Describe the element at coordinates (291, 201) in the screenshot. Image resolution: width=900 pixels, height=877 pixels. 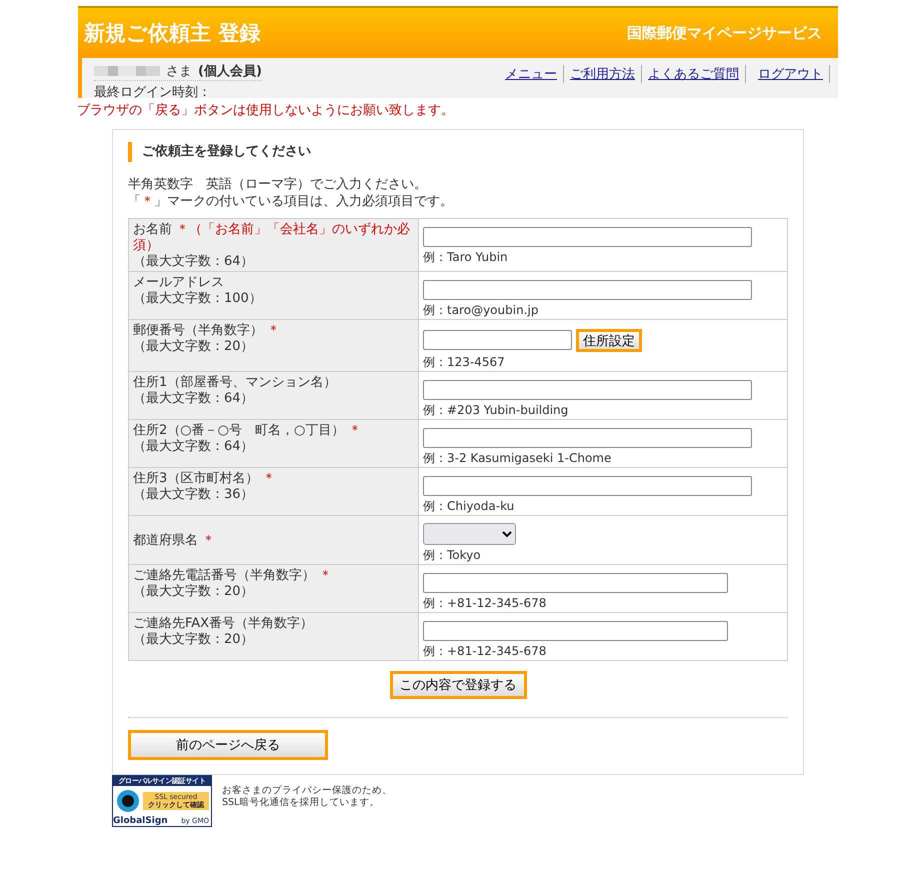
I see `required-note: 「＊」マークの付いている項目は、入力必須項目です。` at that location.